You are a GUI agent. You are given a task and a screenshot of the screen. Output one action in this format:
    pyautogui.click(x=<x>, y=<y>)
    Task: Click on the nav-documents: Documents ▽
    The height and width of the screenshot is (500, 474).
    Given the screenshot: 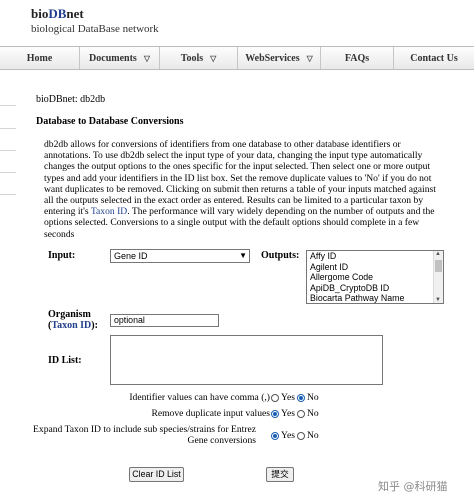 What is the action you would take?
    pyautogui.click(x=120, y=58)
    